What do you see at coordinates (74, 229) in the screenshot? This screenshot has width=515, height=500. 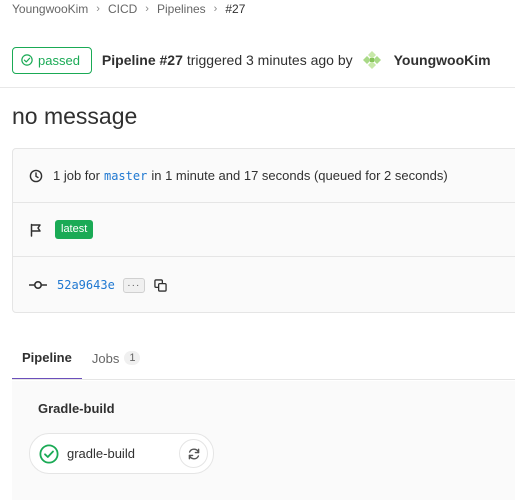 I see `latest-badge: latest` at bounding box center [74, 229].